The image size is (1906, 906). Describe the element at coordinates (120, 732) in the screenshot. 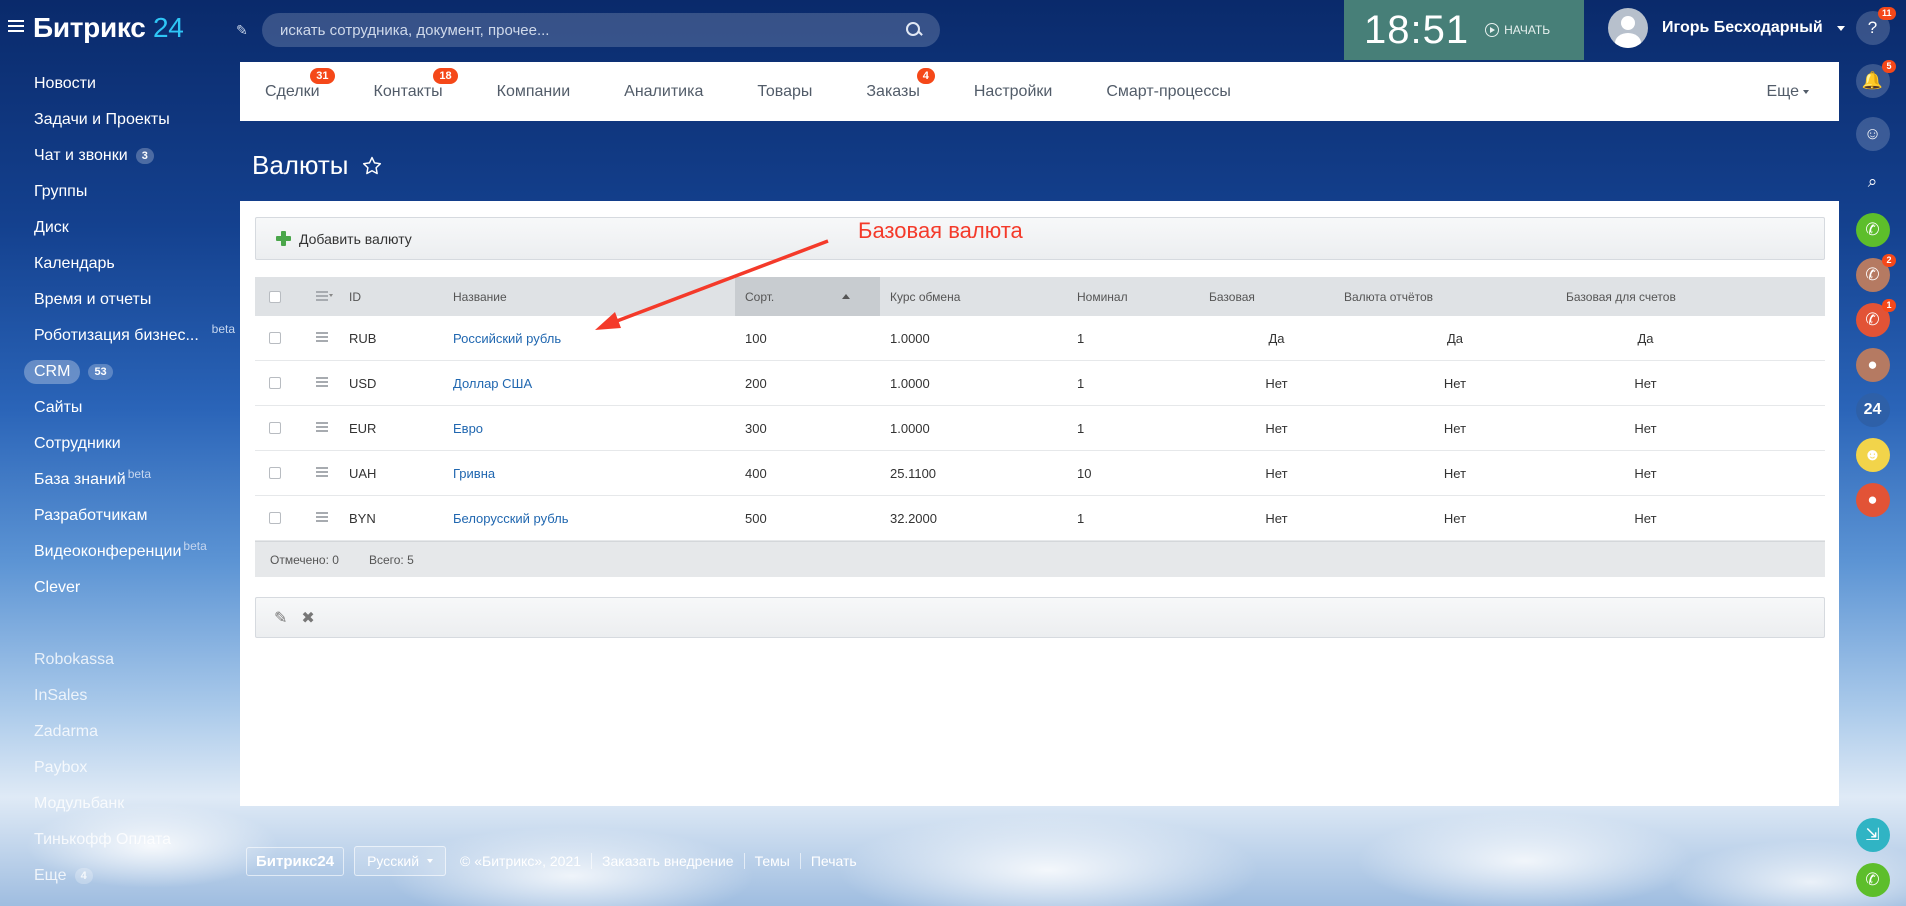

I see `menu-item-zadarma: Zadarma` at that location.